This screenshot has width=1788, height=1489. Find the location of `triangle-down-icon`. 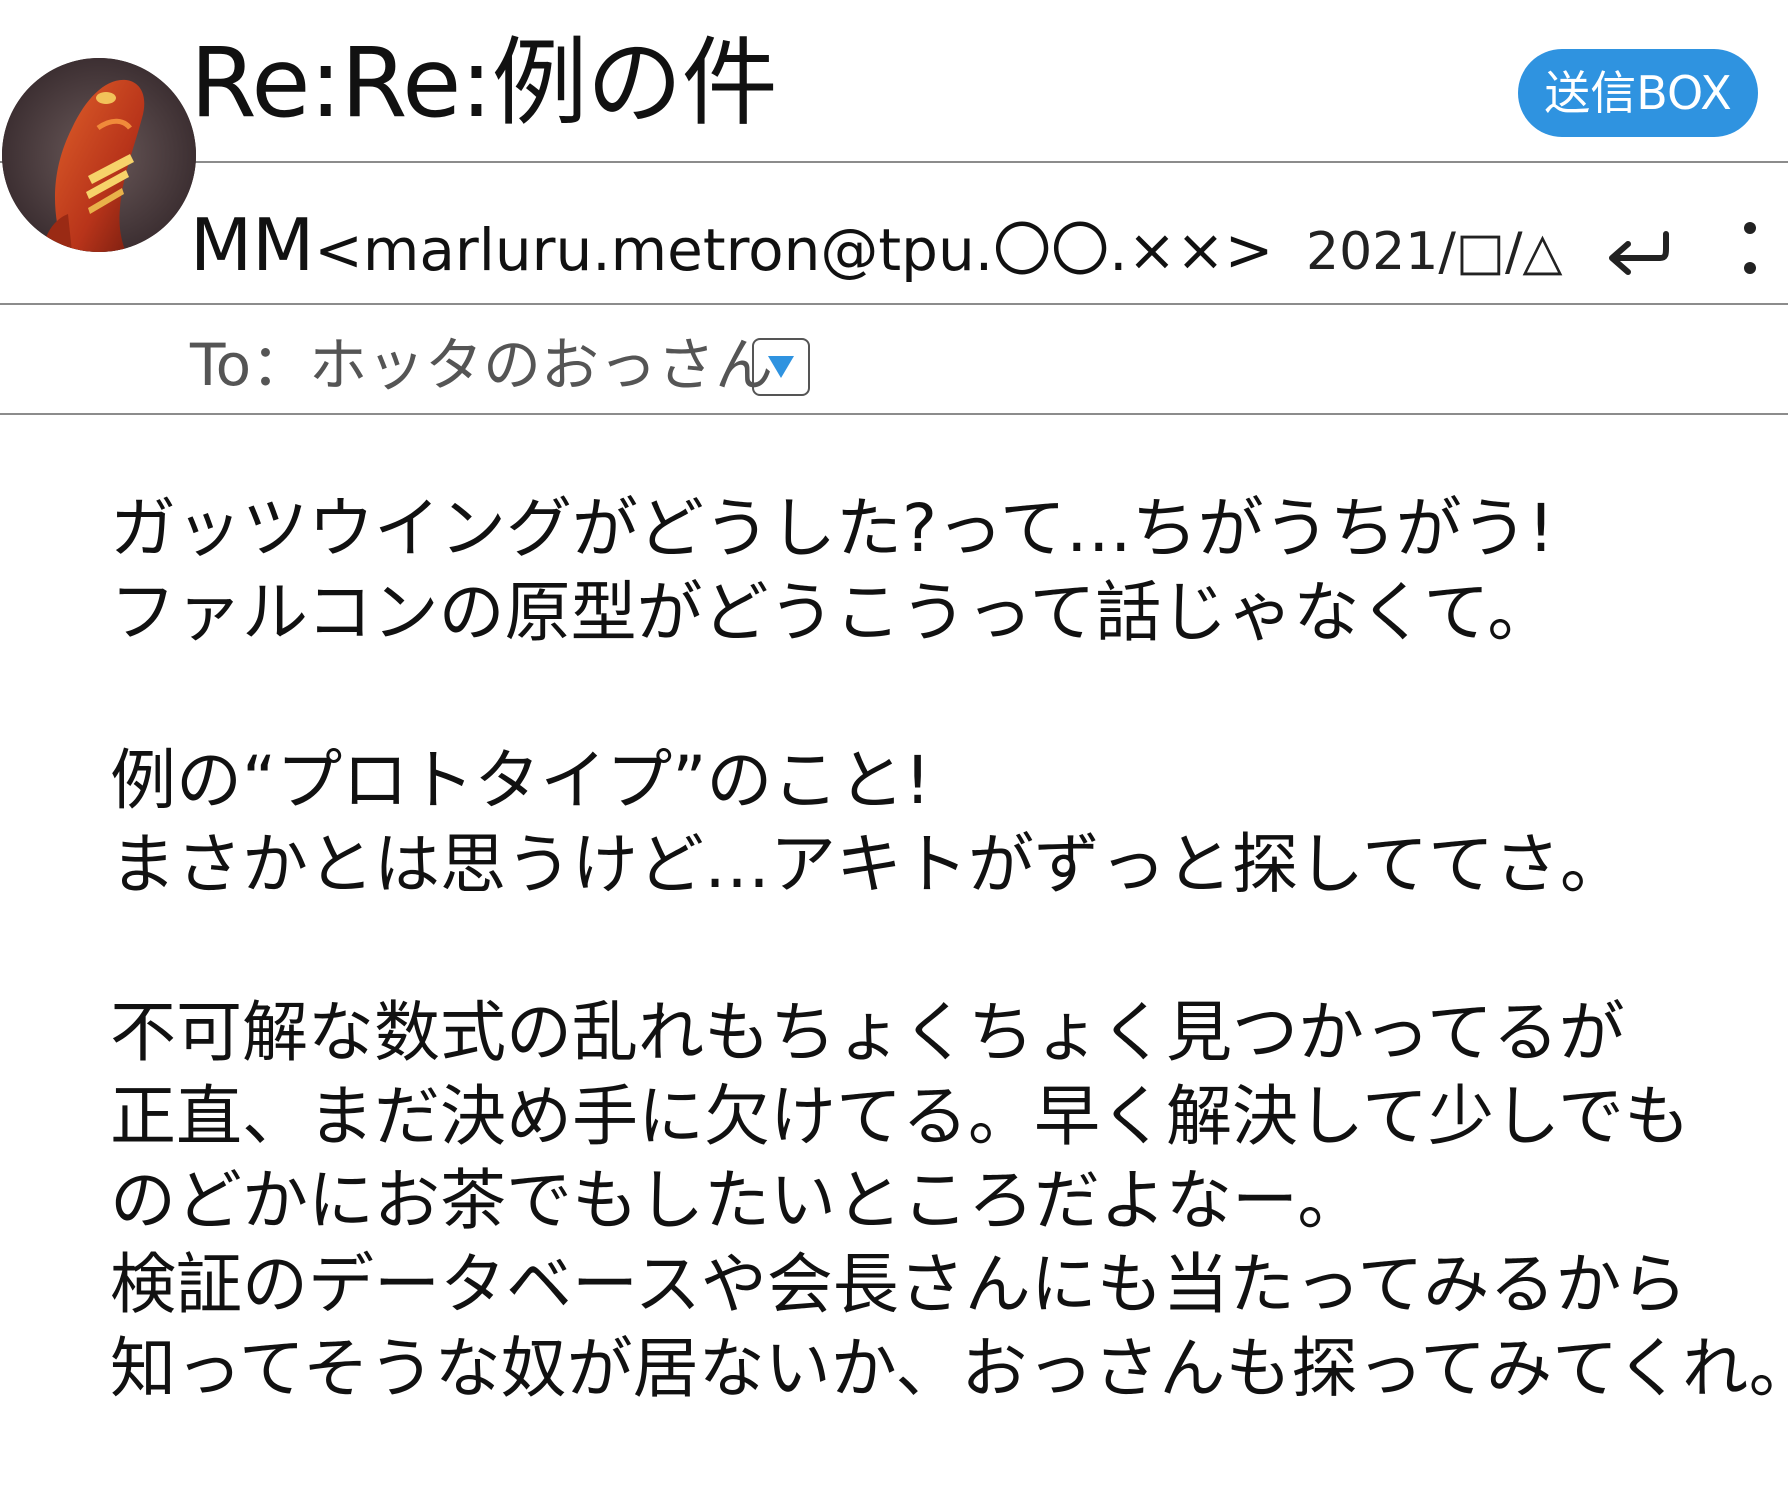

triangle-down-icon is located at coordinates (781, 367).